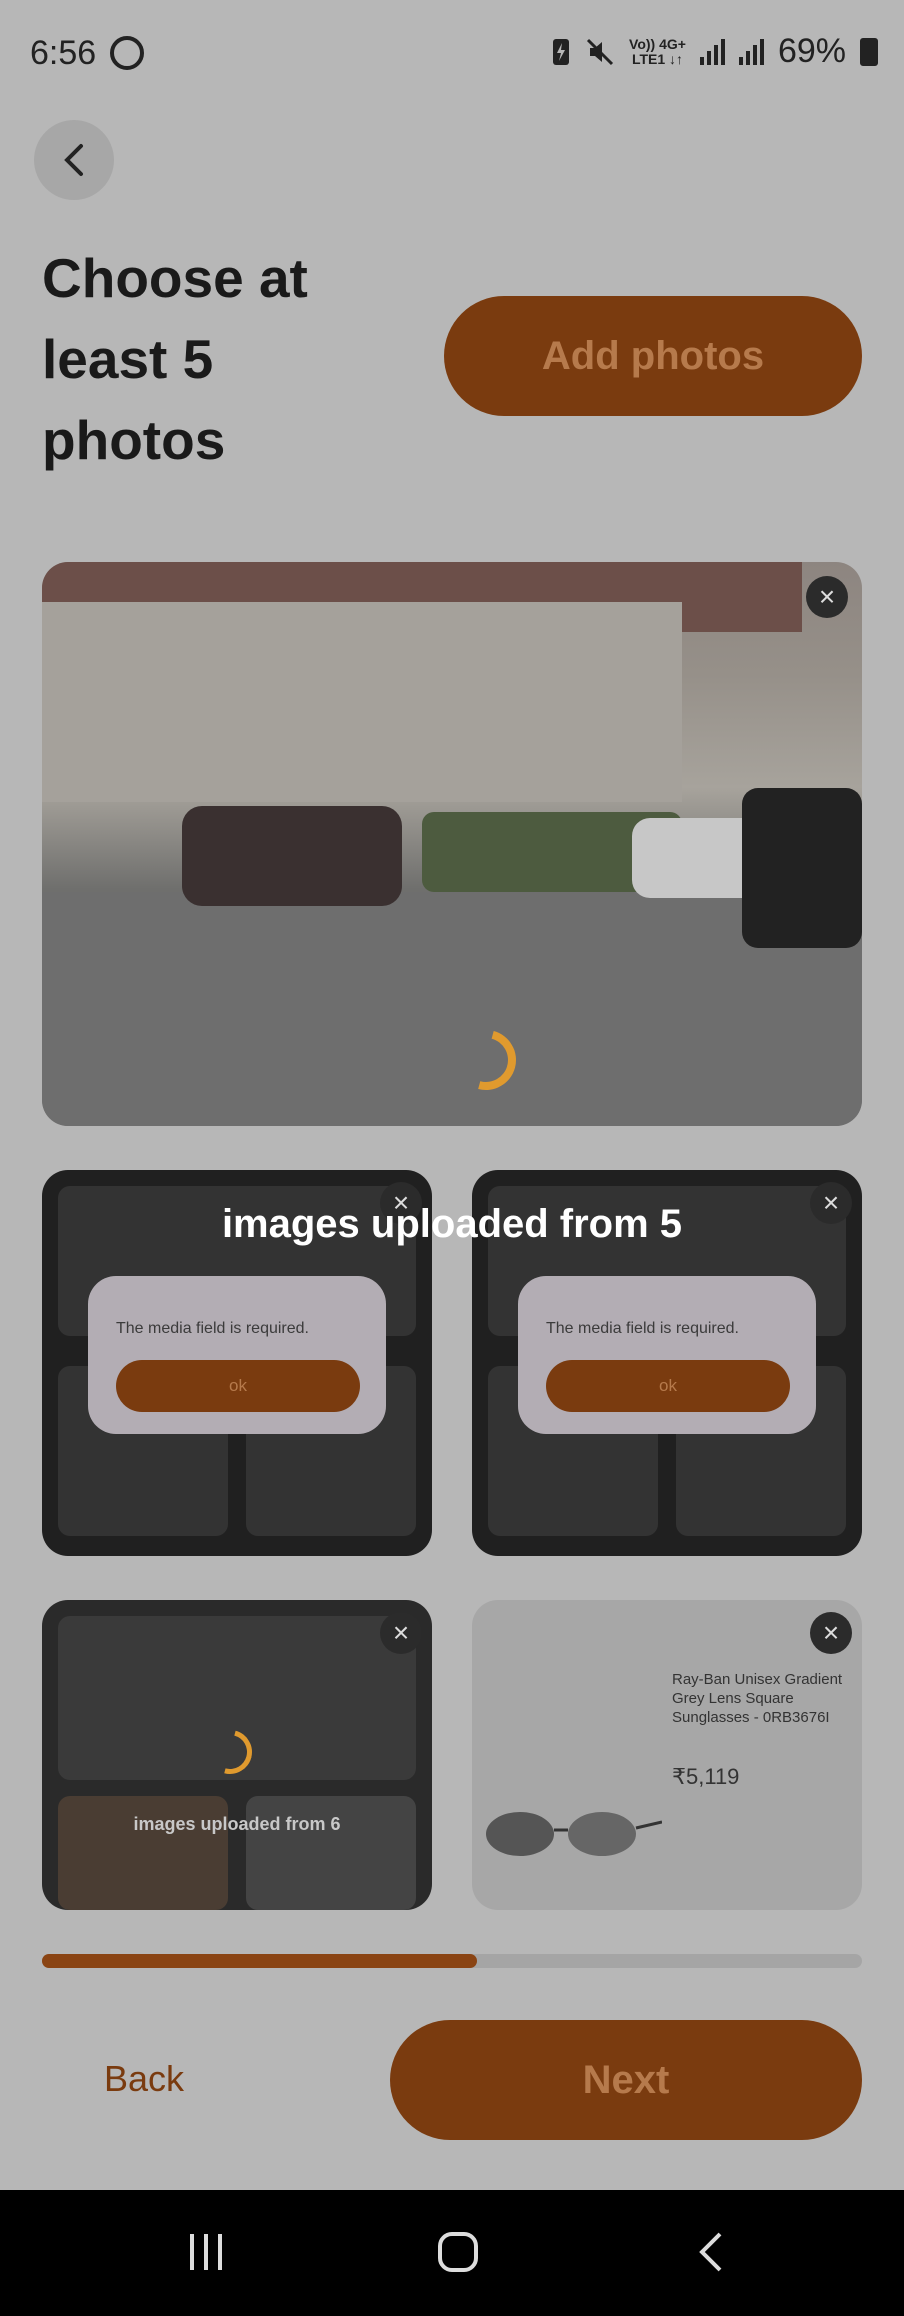 The height and width of the screenshot is (2316, 904). What do you see at coordinates (175, 359) in the screenshot?
I see `page-title: Choose at least 5 photos` at bounding box center [175, 359].